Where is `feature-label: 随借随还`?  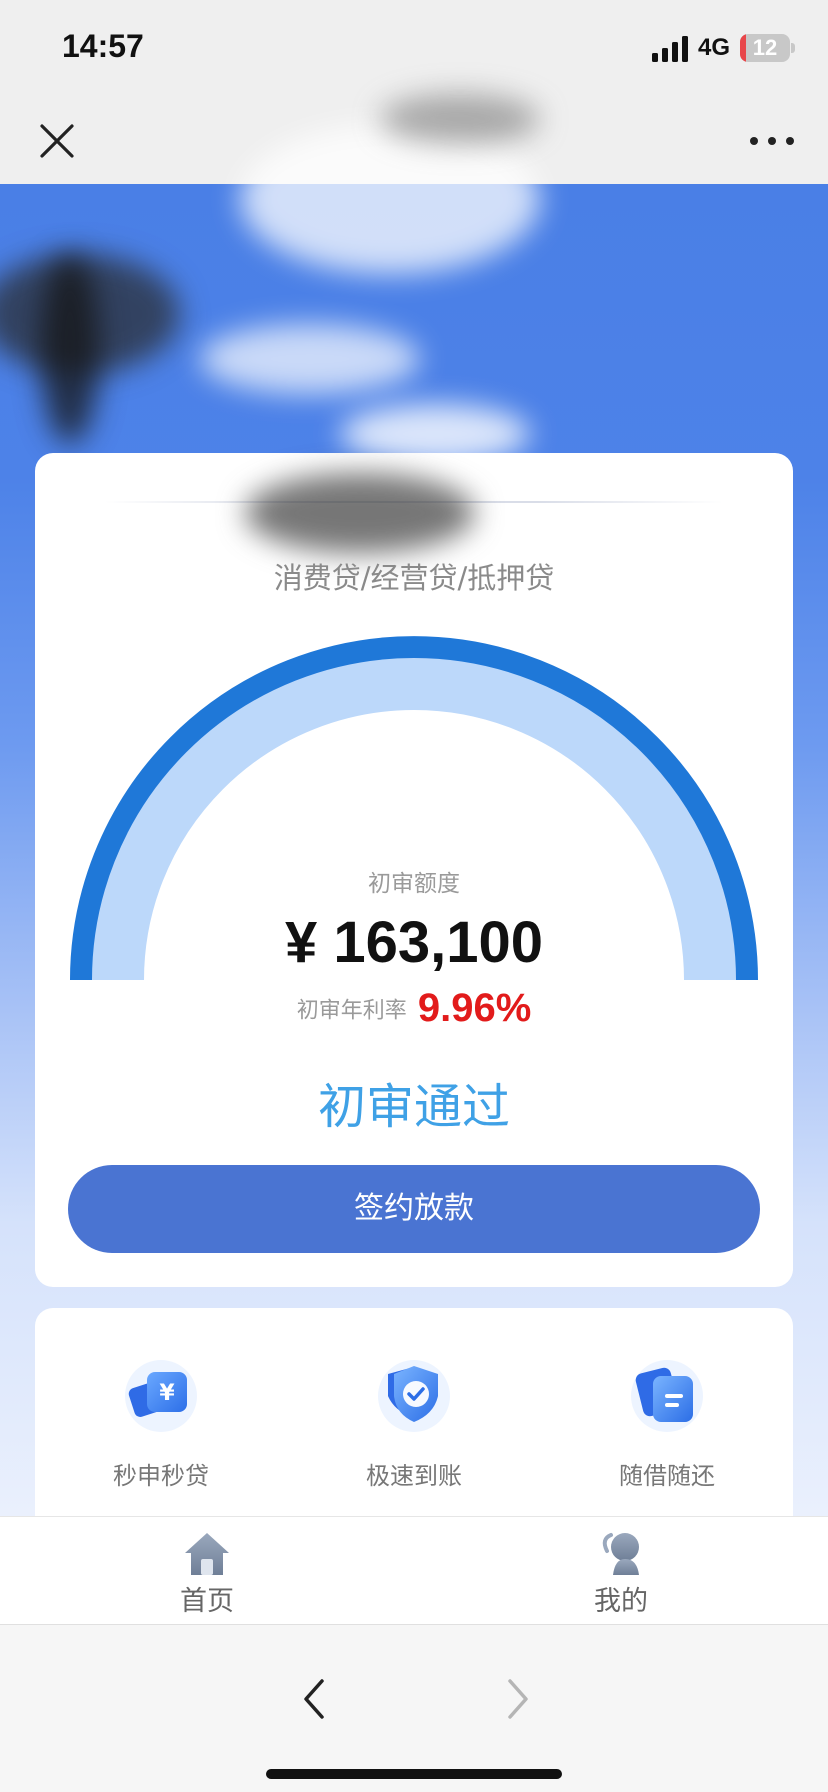
feature-label: 随借随还 is located at coordinates (667, 1476).